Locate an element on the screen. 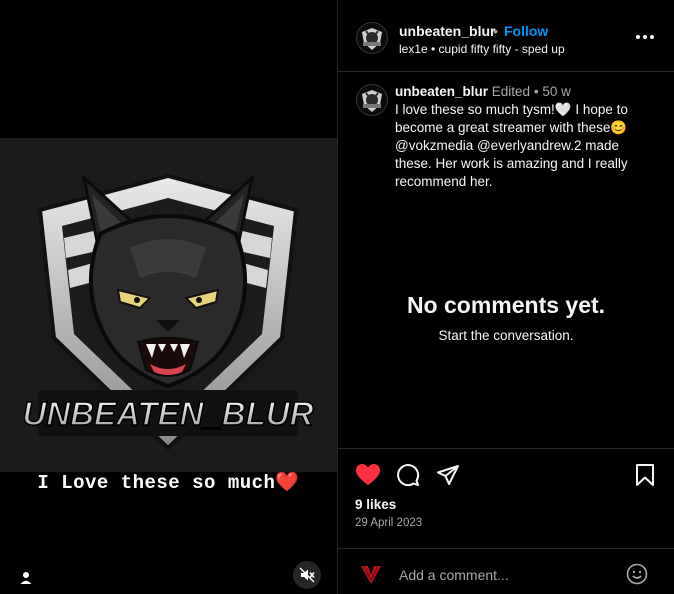  save-button is located at coordinates (645, 475).